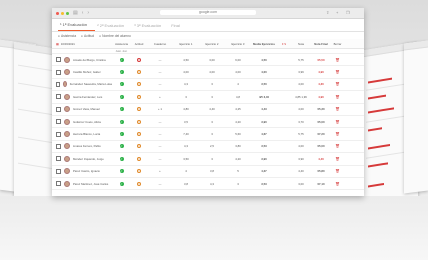  What do you see at coordinates (238, 146) in the screenshot?
I see `exercise-3-cell: 3,80` at bounding box center [238, 146].